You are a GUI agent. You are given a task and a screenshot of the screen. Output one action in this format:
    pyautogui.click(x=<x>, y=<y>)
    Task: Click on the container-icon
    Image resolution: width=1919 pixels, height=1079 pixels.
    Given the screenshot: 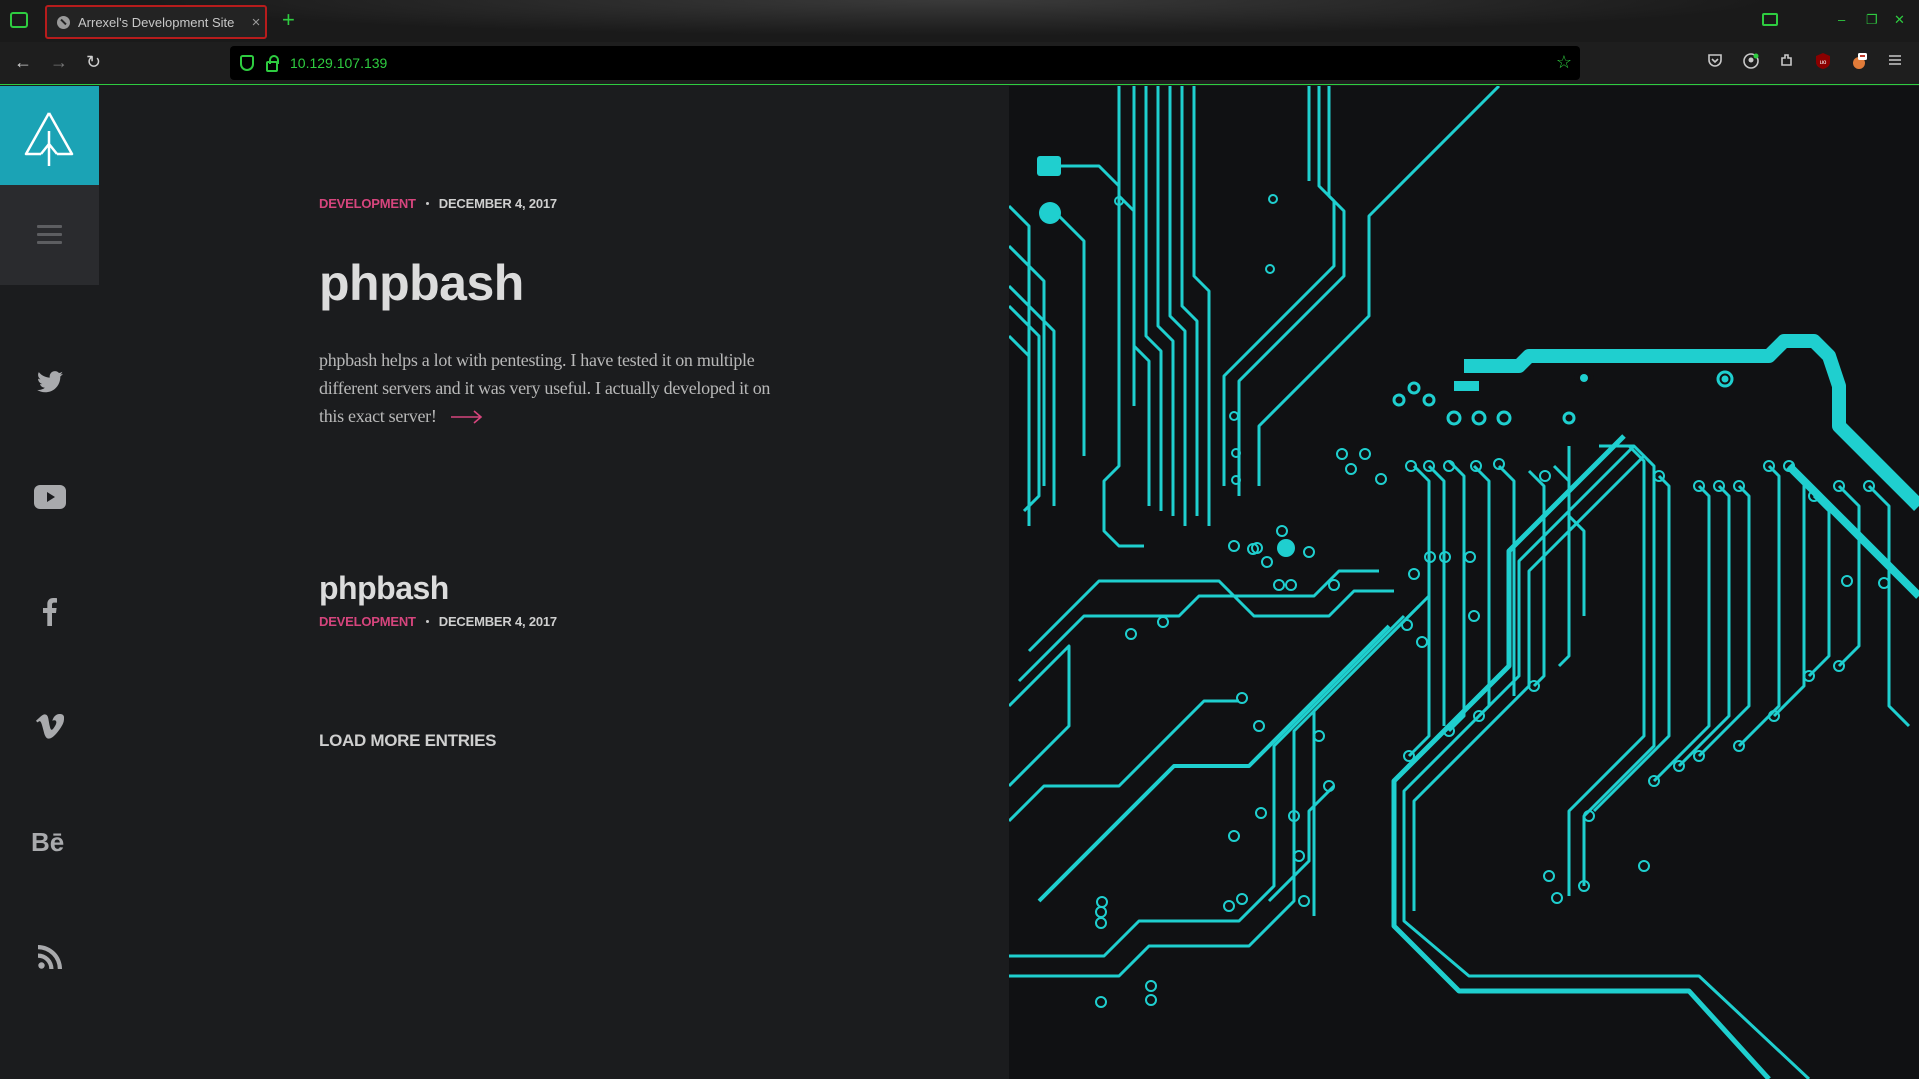 What is the action you would take?
    pyautogui.click(x=1770, y=19)
    